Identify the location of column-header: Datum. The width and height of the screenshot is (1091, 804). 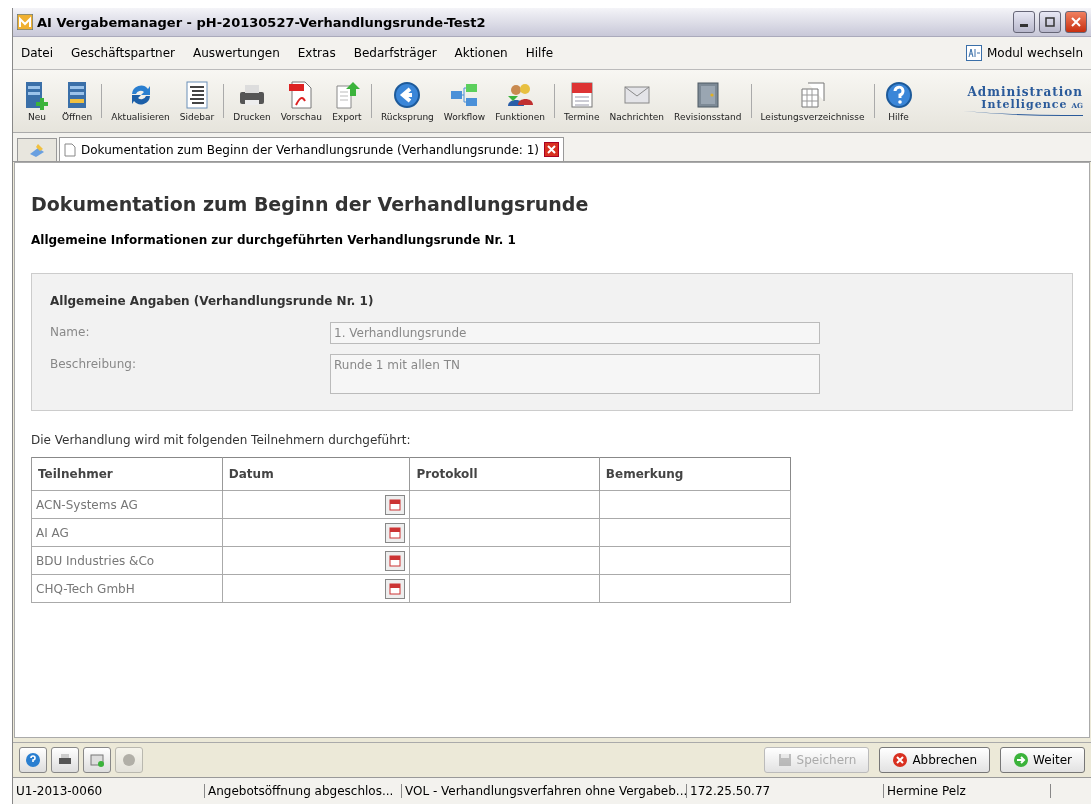
(316, 474).